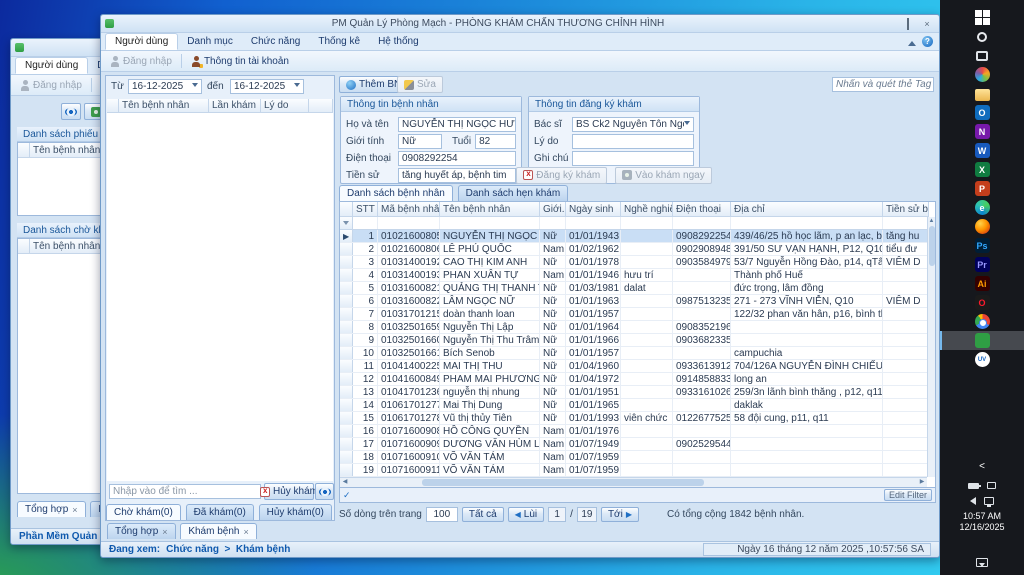 This screenshot has width=1024, height=575. What do you see at coordinates (52, 65) in the screenshot?
I see `tab-nguoi-dung: Người dùng` at bounding box center [52, 65].